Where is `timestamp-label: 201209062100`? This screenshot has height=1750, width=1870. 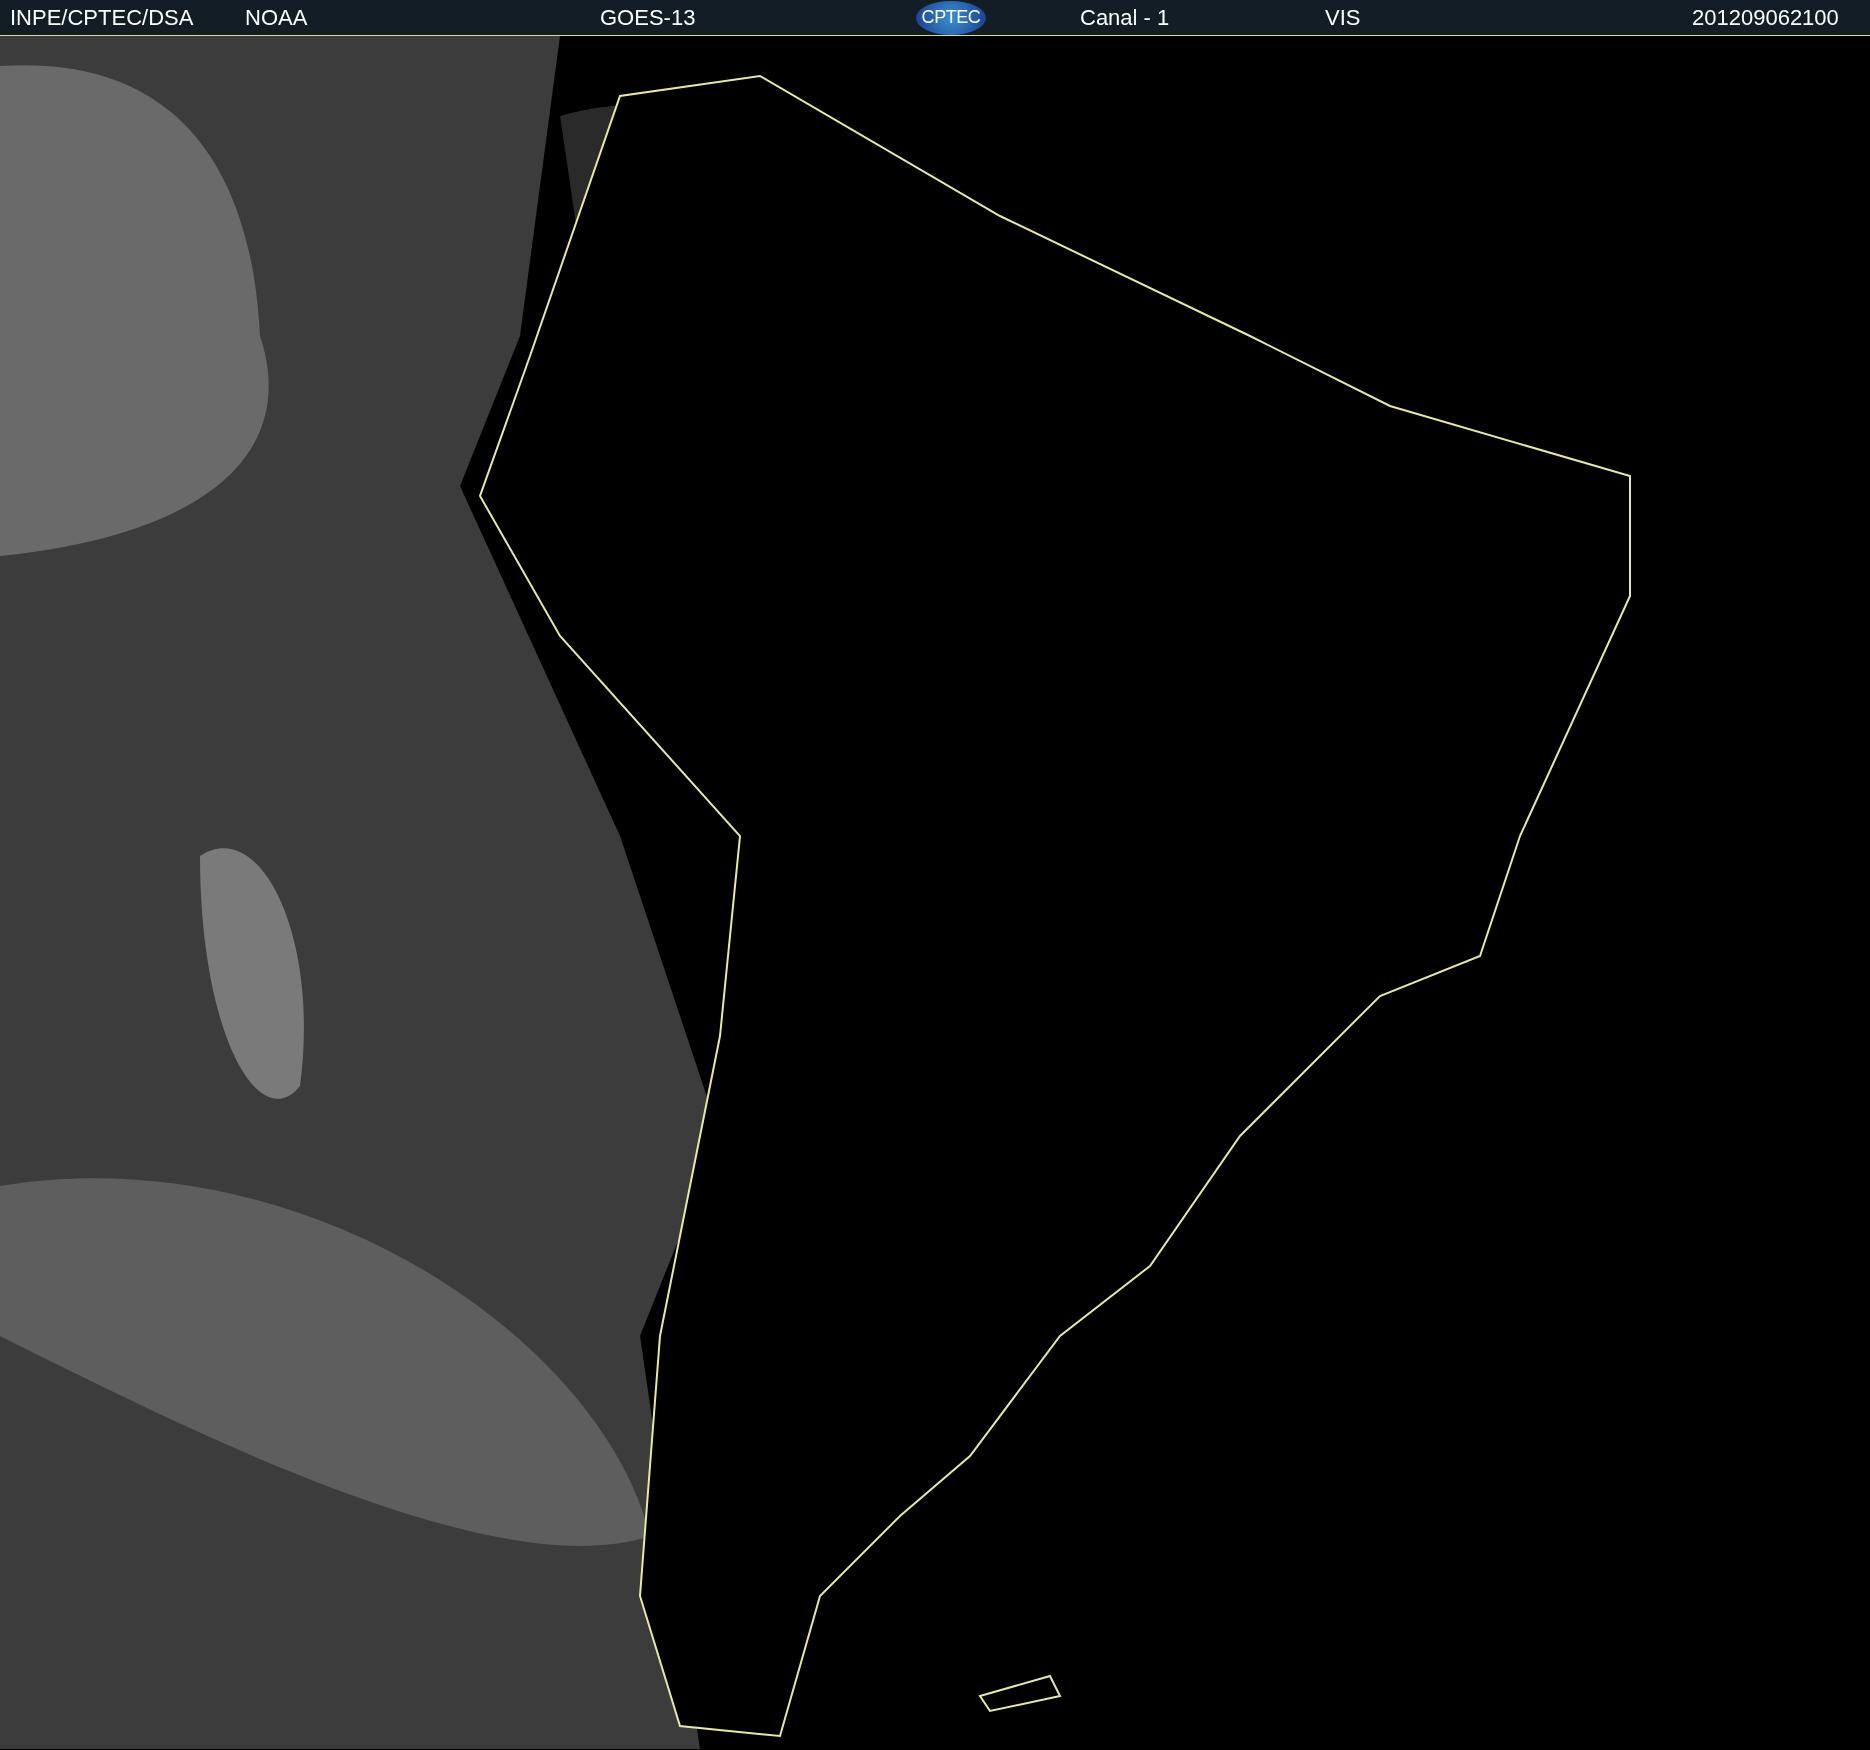 timestamp-label: 201209062100 is located at coordinates (1765, 18).